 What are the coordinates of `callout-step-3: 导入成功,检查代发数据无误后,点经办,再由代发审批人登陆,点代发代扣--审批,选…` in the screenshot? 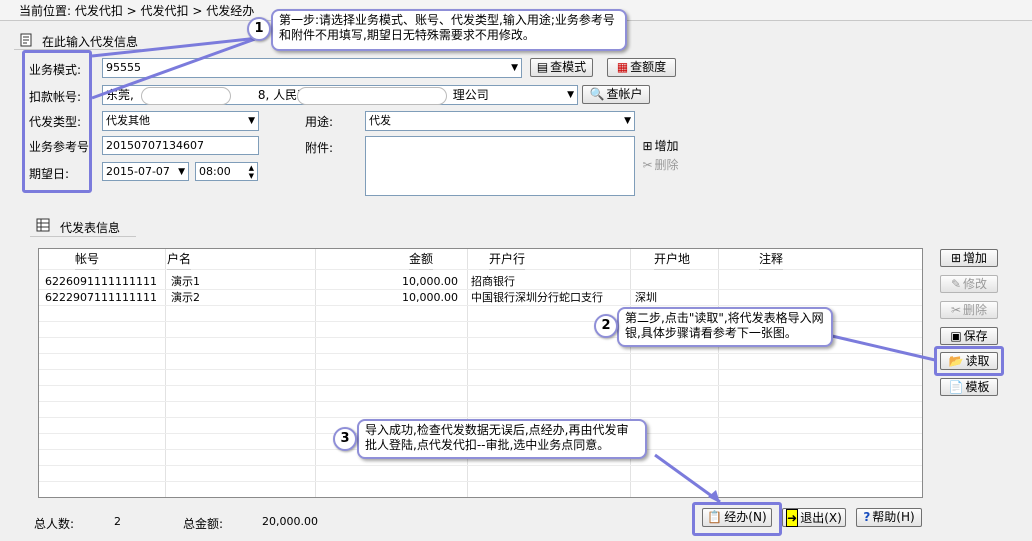 It's located at (502, 439).